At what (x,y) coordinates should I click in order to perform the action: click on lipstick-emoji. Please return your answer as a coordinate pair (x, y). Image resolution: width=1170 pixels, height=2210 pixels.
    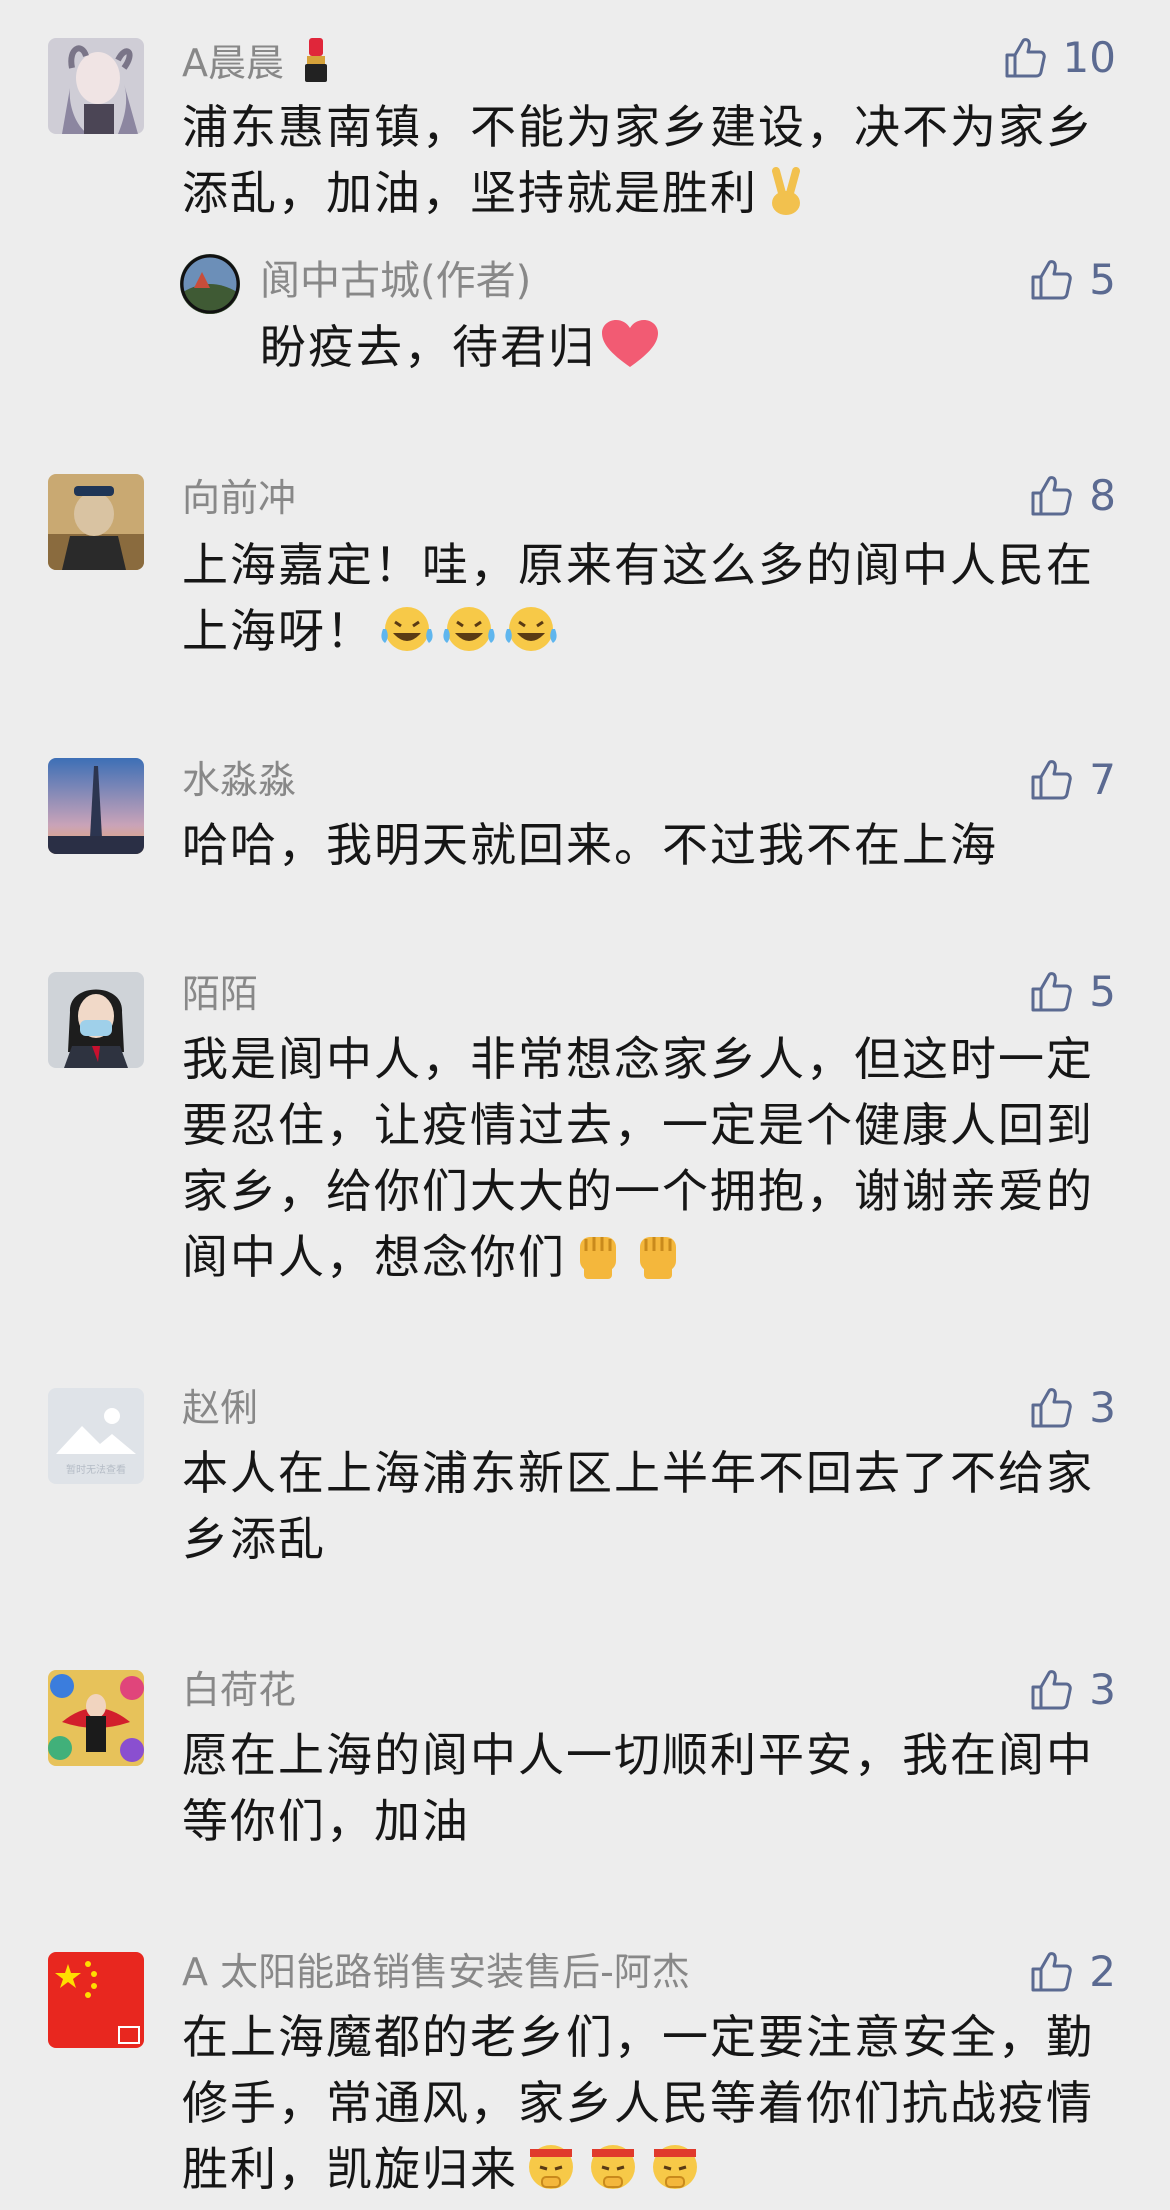
    Looking at the image, I should click on (317, 65).